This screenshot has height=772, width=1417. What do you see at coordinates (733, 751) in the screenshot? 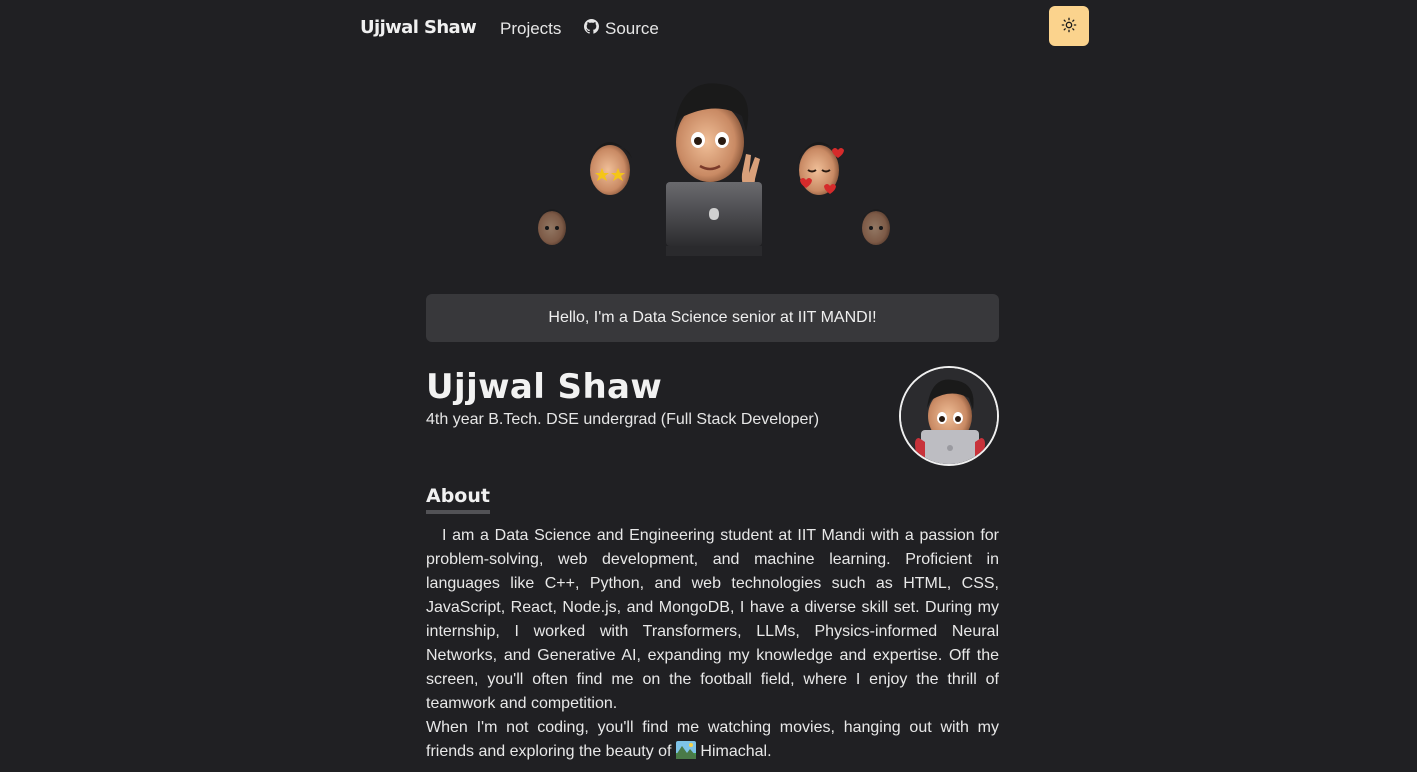
I see `about-paragraph-text: Himachal.` at bounding box center [733, 751].